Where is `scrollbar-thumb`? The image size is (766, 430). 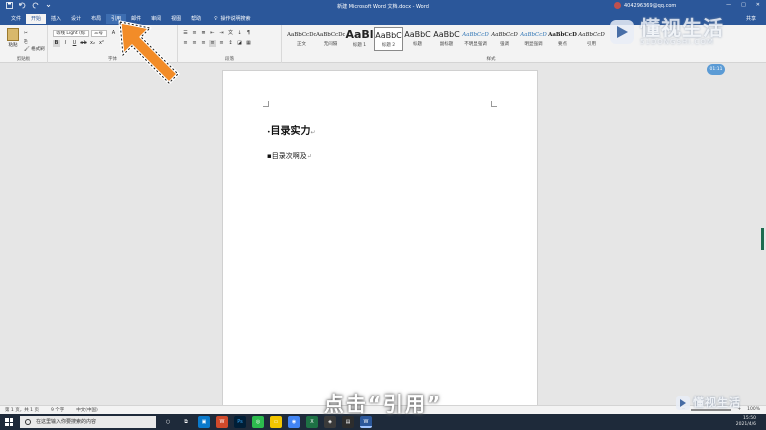 scrollbar-thumb is located at coordinates (762, 239).